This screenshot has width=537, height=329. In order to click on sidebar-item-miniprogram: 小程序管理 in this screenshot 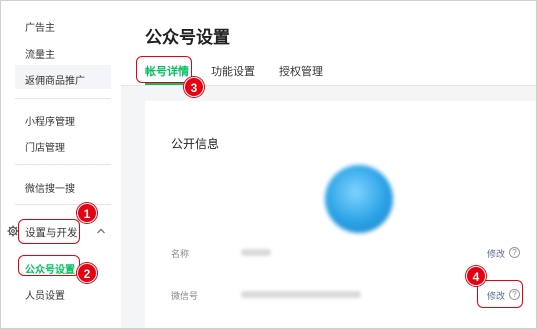, I will do `click(50, 120)`.